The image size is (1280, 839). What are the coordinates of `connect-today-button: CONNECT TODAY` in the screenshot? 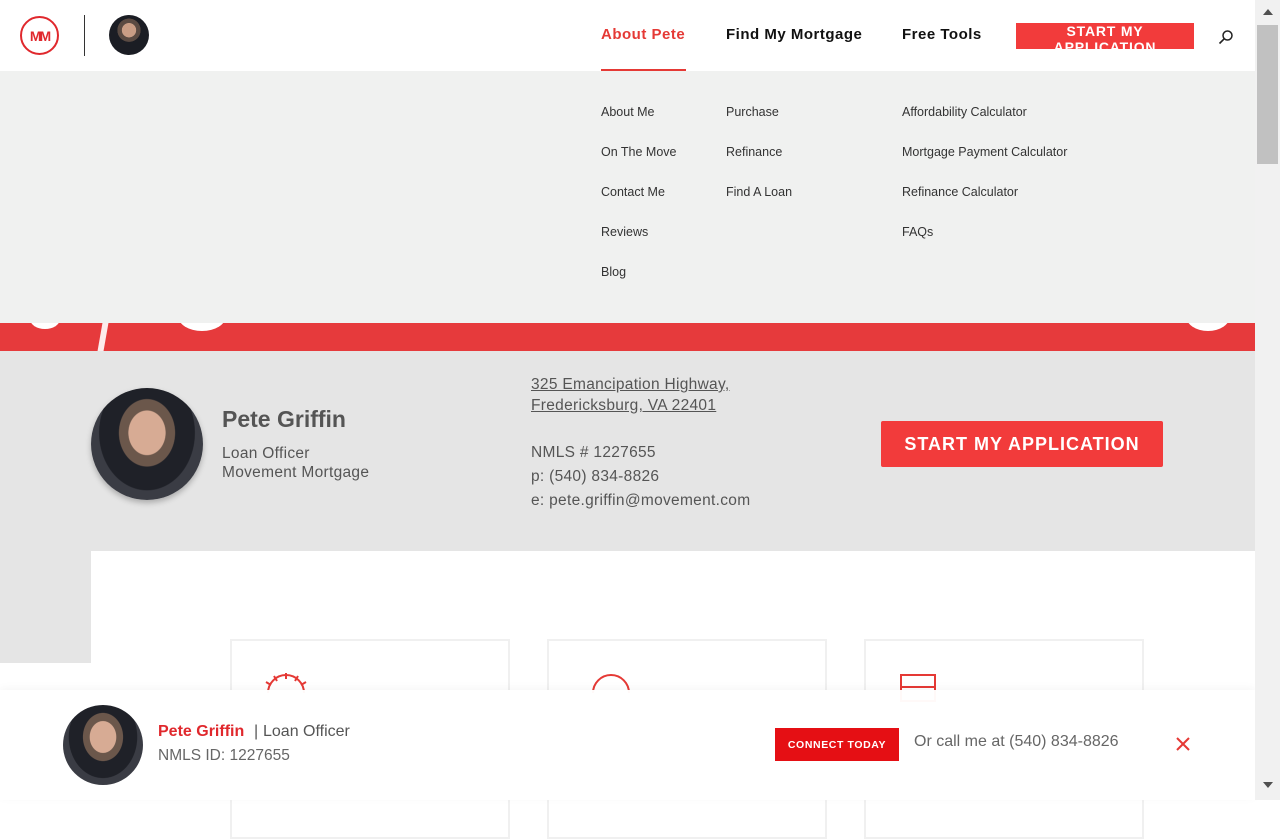 It's located at (837, 744).